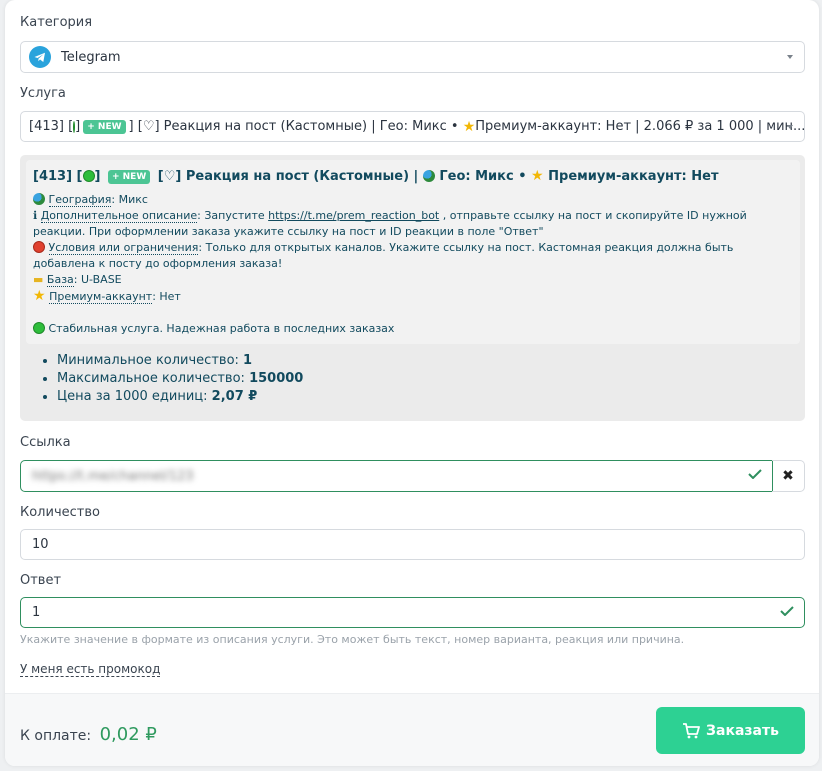 Image resolution: width=822 pixels, height=771 pixels. I want to click on stat-max-value: 150000, so click(276, 378).